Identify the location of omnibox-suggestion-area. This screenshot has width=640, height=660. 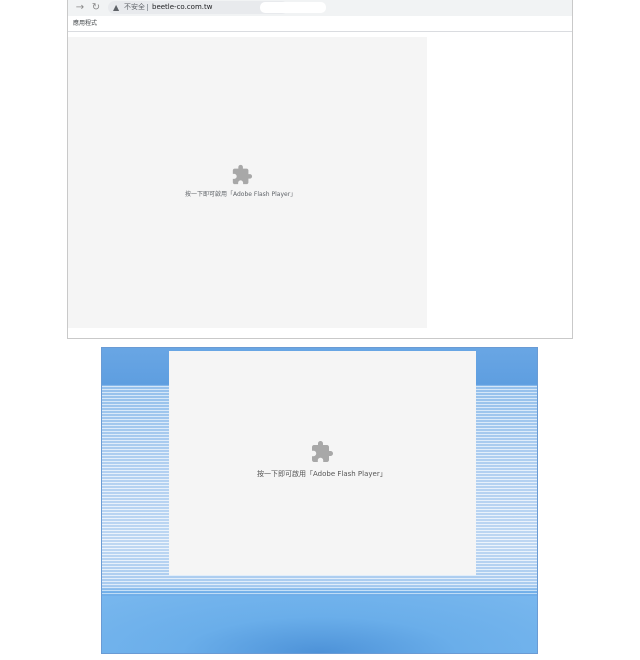
(293, 7).